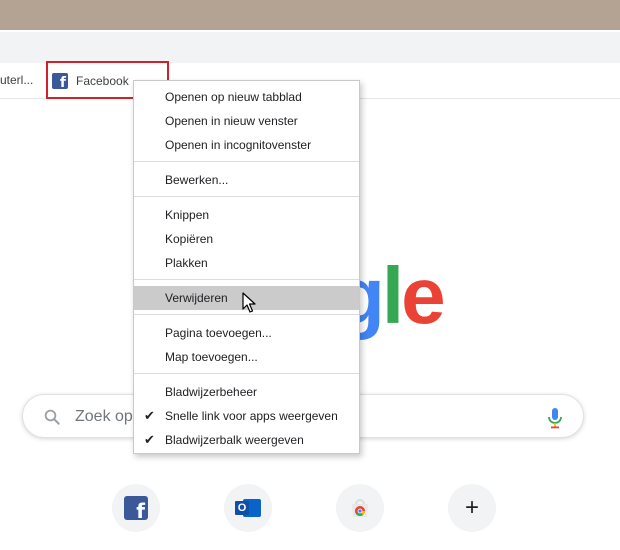 The width and height of the screenshot is (620, 550). I want to click on chrome-web-store-icon, so click(360, 508).